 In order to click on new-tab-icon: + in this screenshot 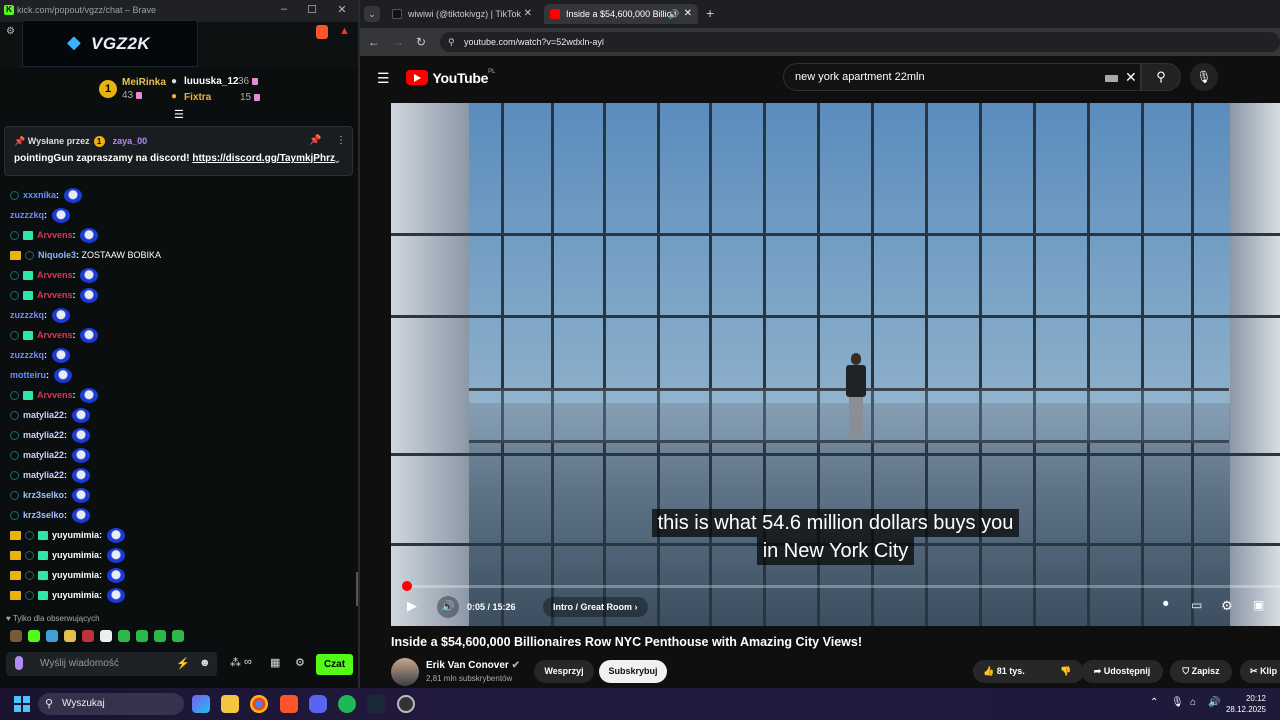, I will do `click(710, 13)`.